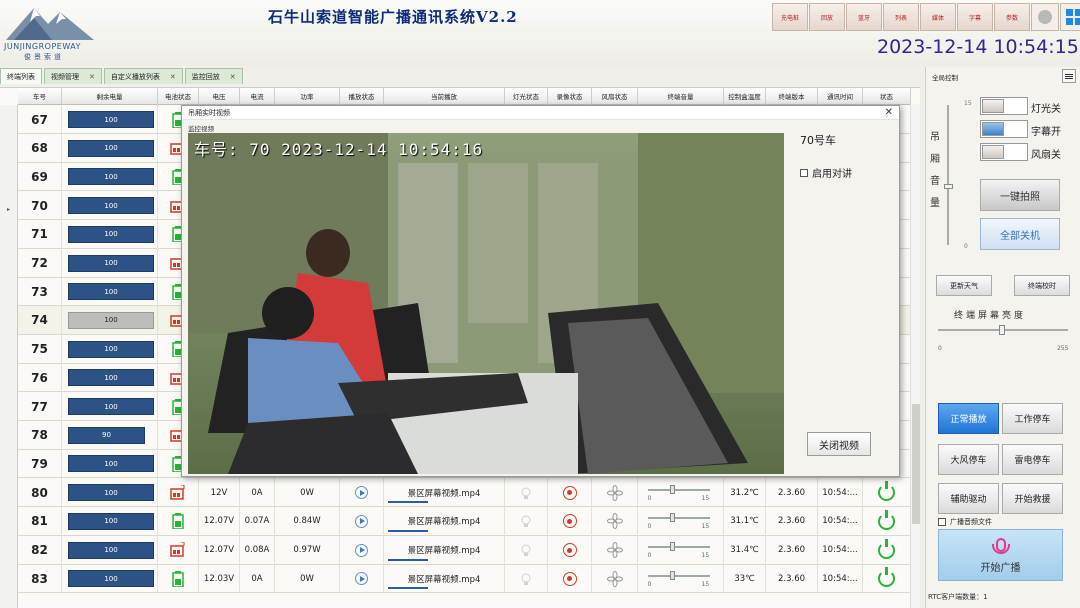 The width and height of the screenshot is (1080, 608). I want to click on windows-icon, so click(1070, 17).